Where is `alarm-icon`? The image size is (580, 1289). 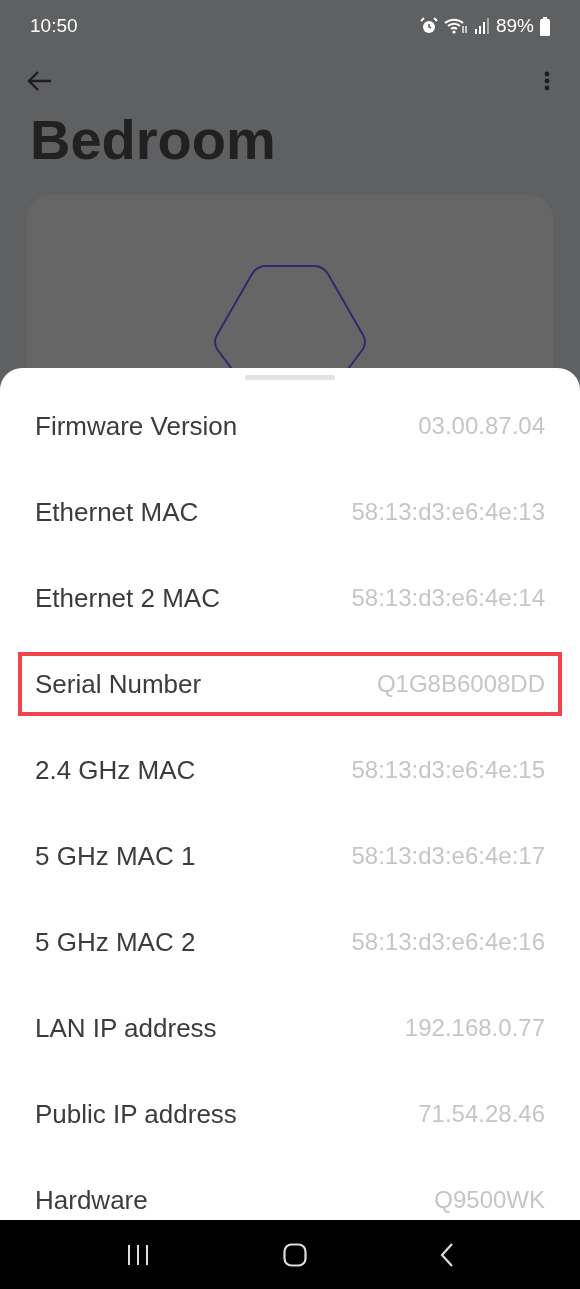 alarm-icon is located at coordinates (428, 26).